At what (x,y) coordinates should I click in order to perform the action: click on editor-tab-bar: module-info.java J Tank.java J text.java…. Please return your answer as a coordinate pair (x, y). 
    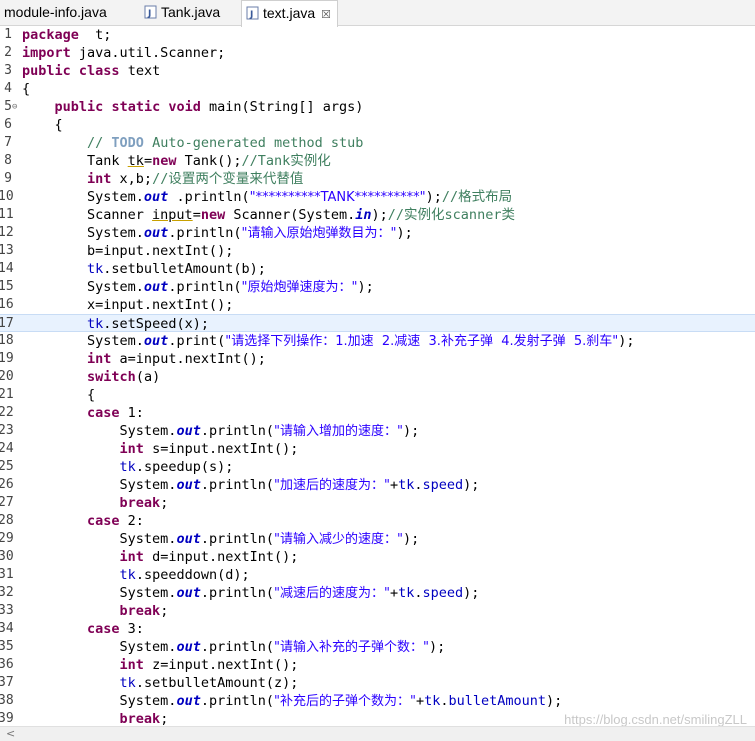
    Looking at the image, I should click on (377, 13).